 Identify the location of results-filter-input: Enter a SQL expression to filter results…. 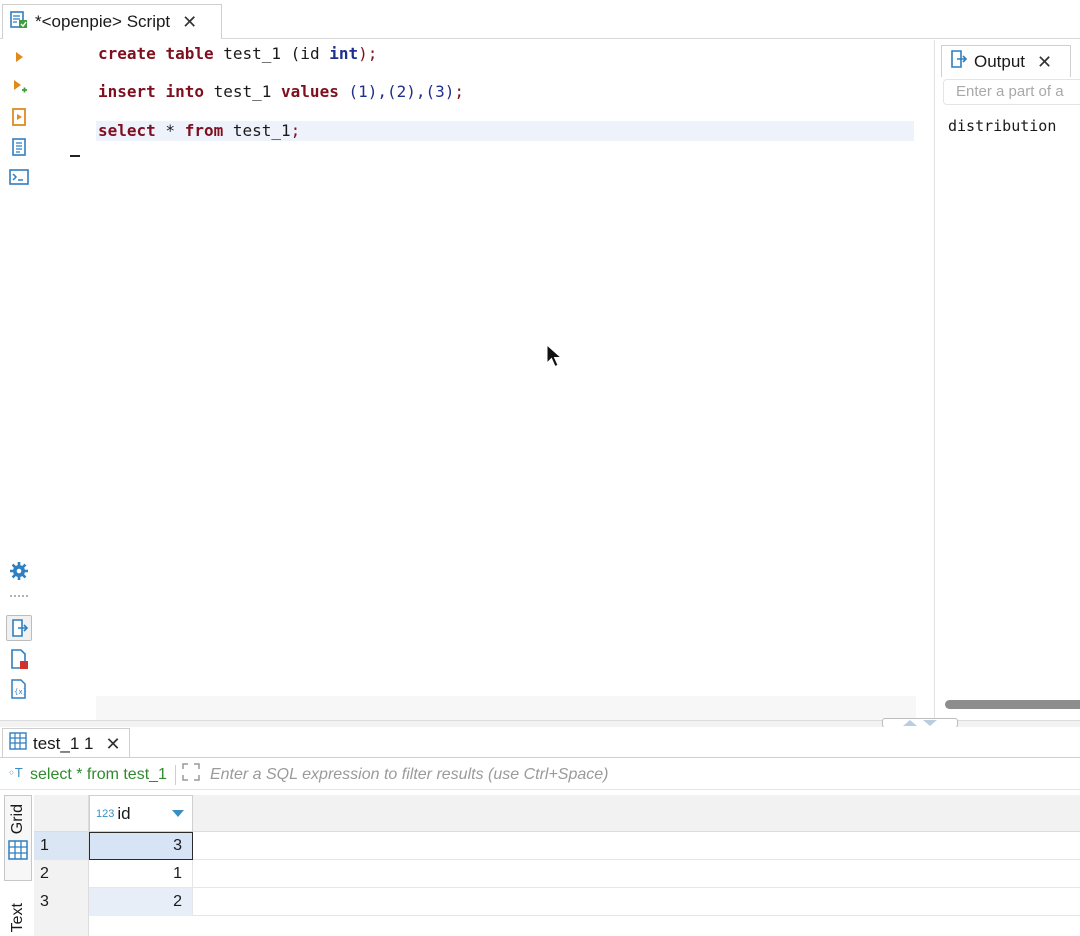
(409, 775).